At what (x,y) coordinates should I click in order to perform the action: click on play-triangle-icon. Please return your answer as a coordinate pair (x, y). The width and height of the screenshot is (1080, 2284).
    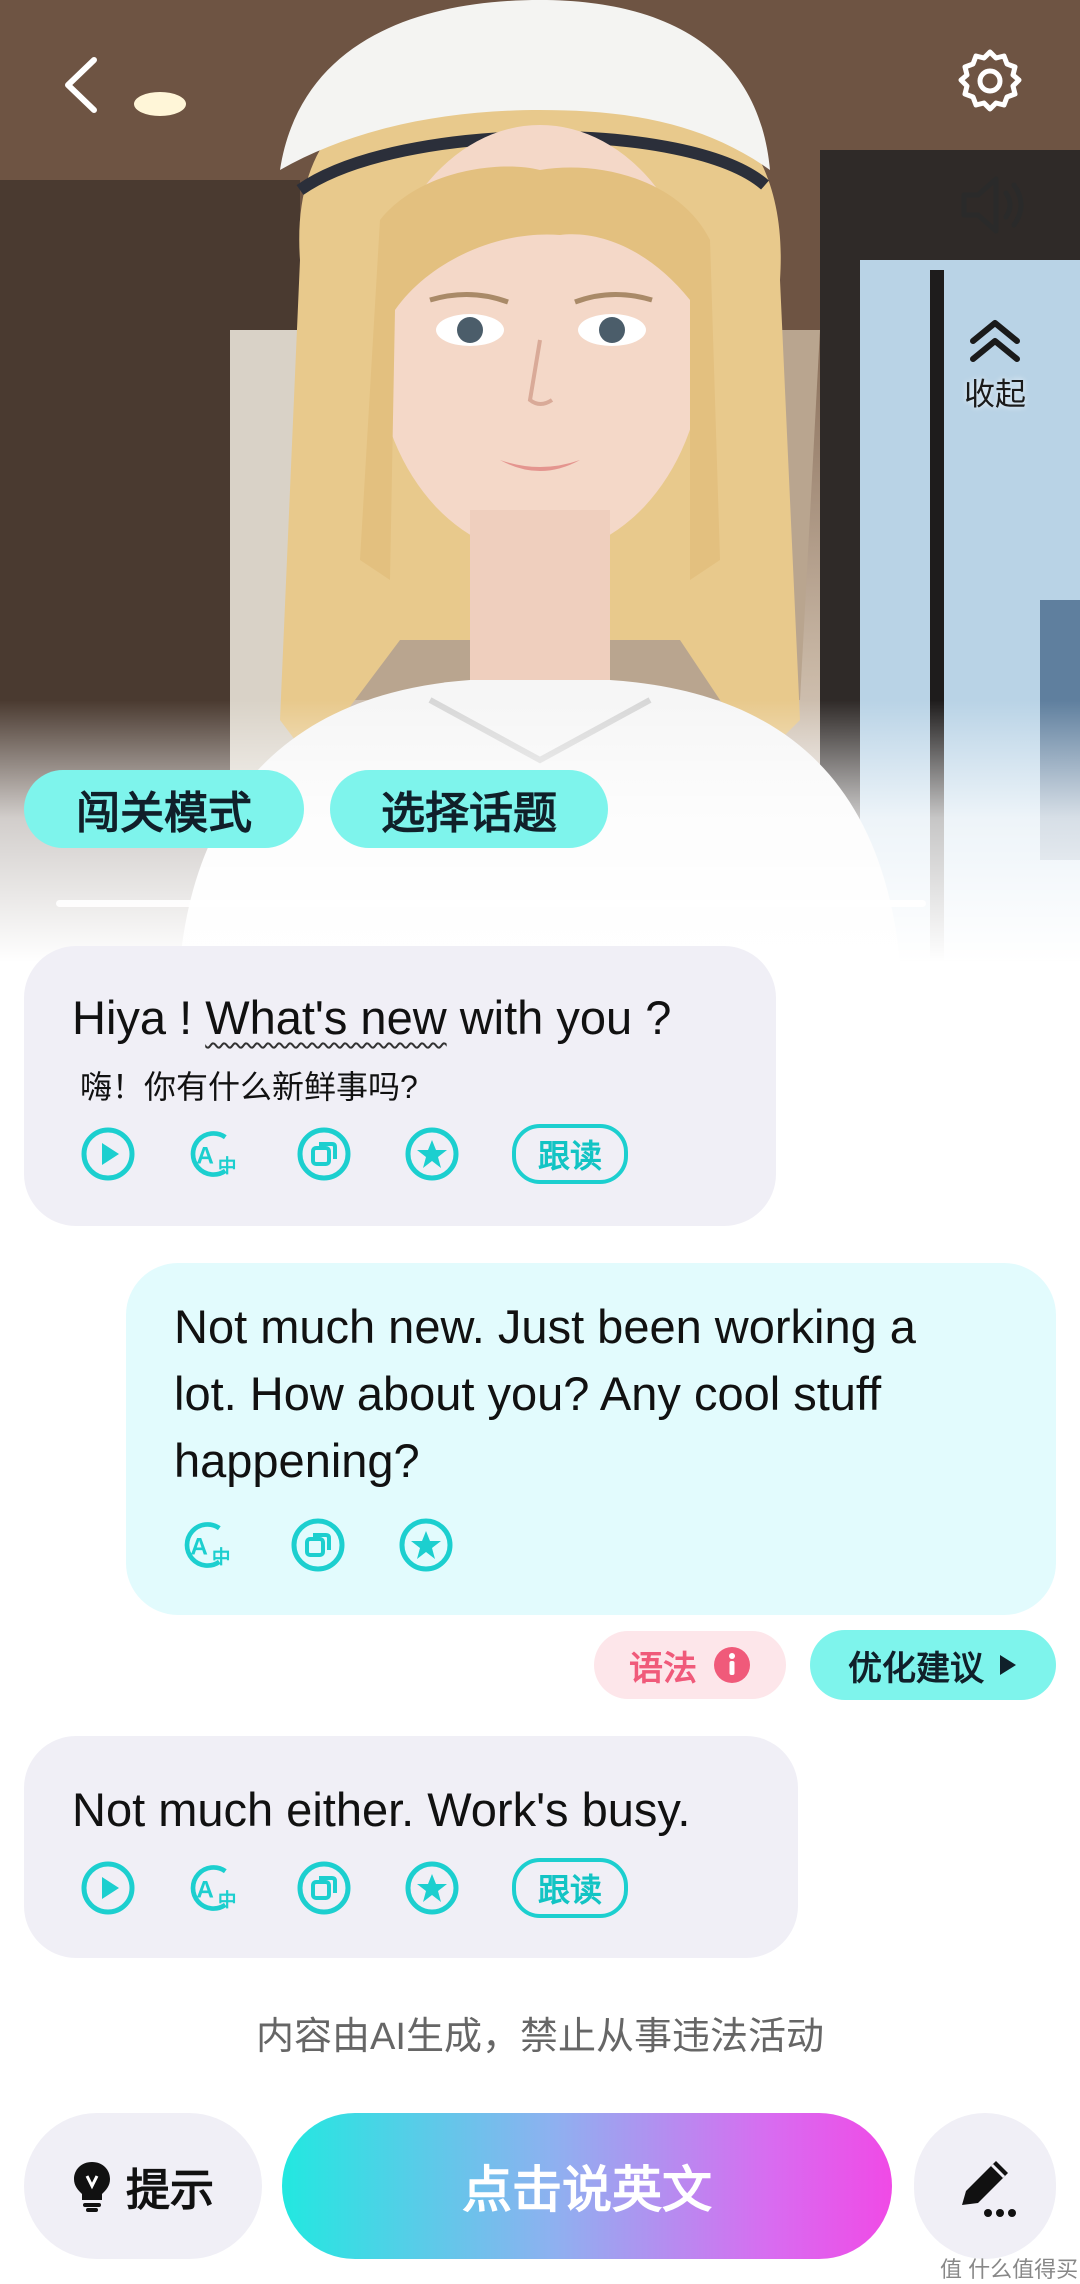
    Looking at the image, I should click on (1008, 1665).